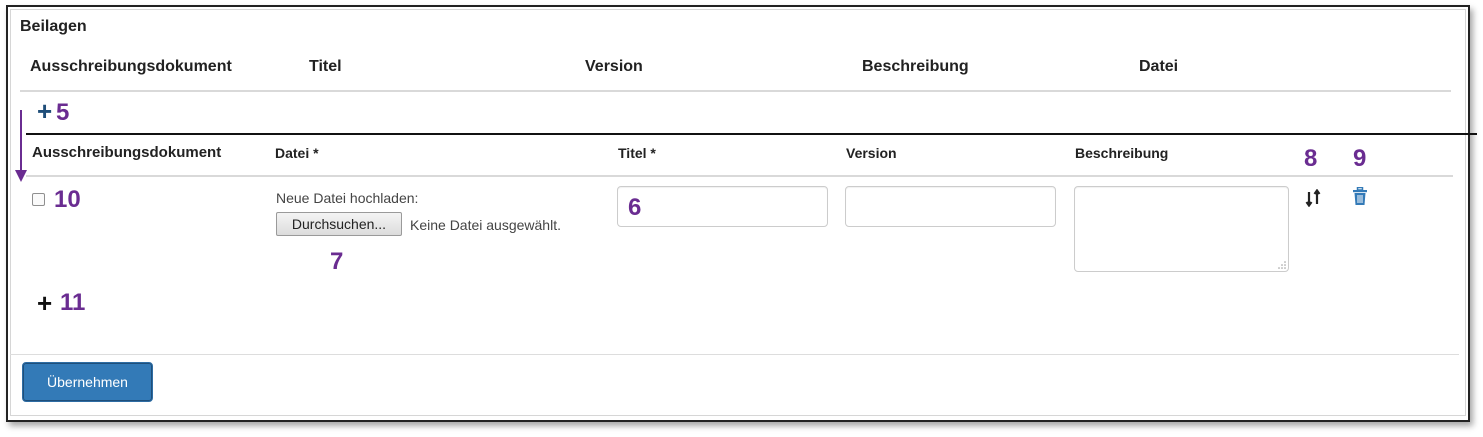 The height and width of the screenshot is (437, 1483). I want to click on column-header-beschreibung: Beschreibung, so click(915, 66).